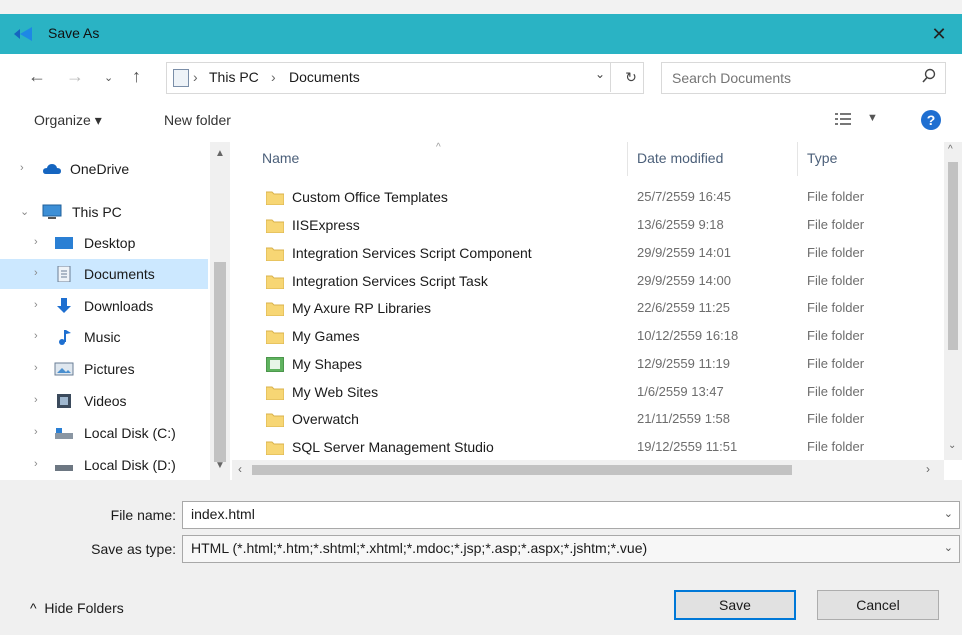 This screenshot has width=962, height=635. What do you see at coordinates (390, 281) in the screenshot?
I see `file-name: Integration Services Script Task` at bounding box center [390, 281].